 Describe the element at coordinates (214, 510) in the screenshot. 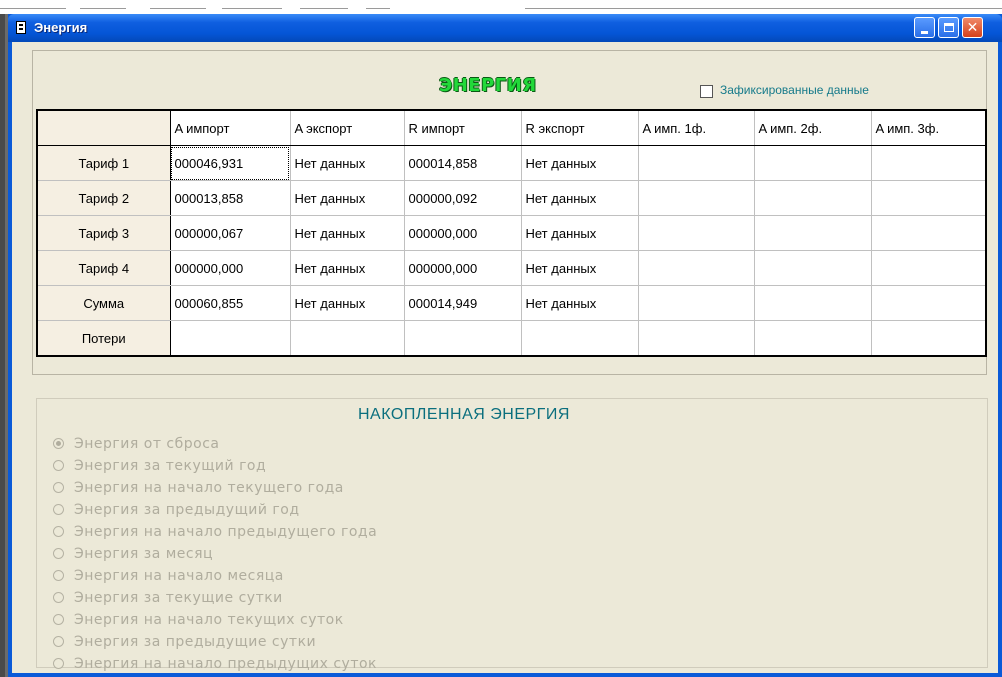

I see `radio-option: Энергия за предыдущий год` at that location.